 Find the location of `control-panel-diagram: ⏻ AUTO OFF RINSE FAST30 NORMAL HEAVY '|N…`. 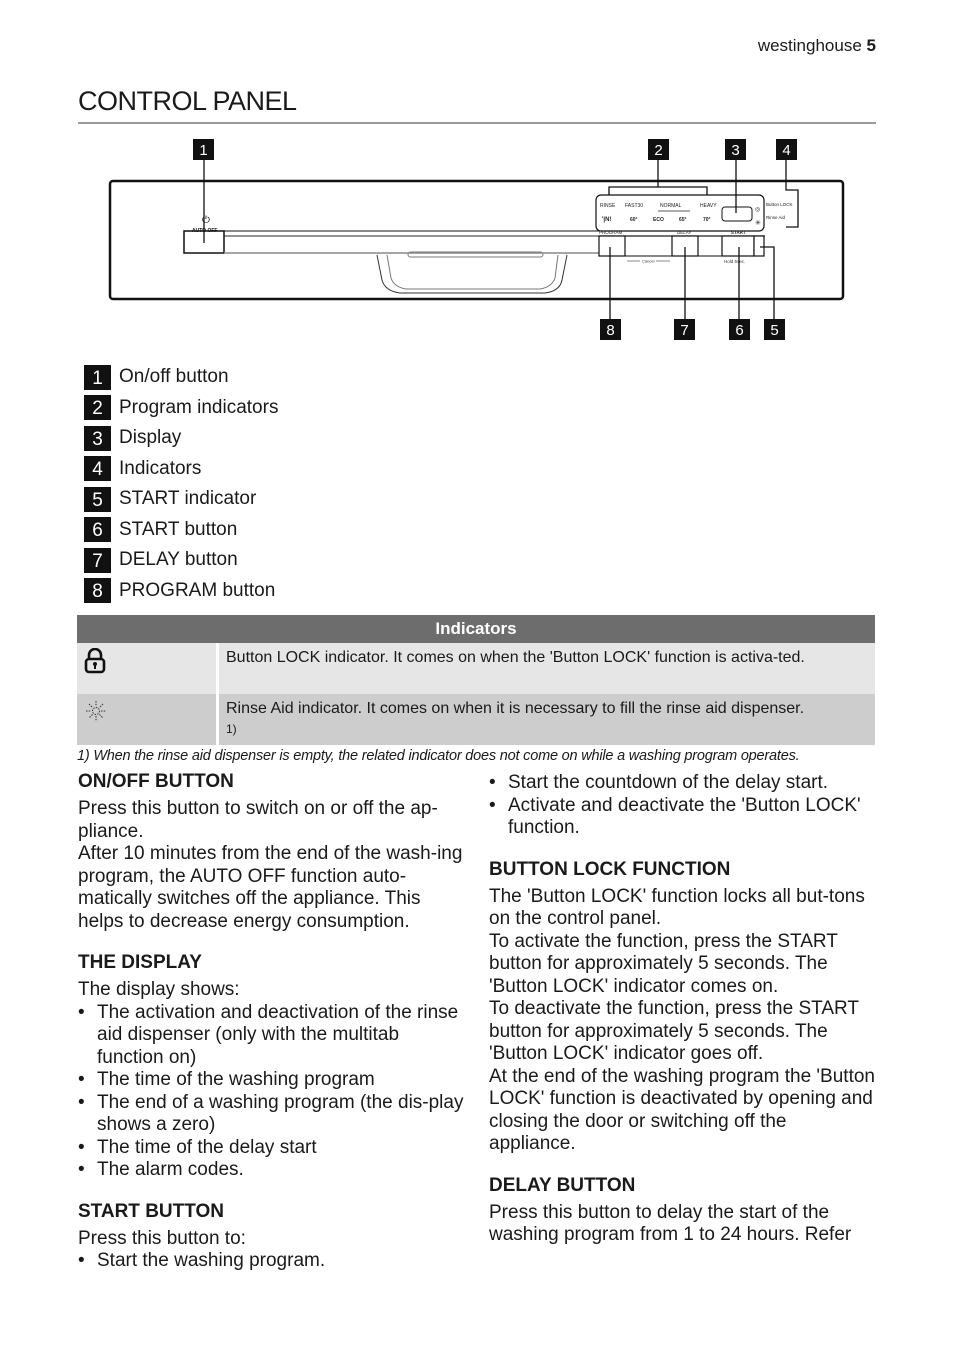

control-panel-diagram: ⏻ AUTO OFF RINSE FAST30 NORMAL HEAVY '|N… is located at coordinates (480, 242).